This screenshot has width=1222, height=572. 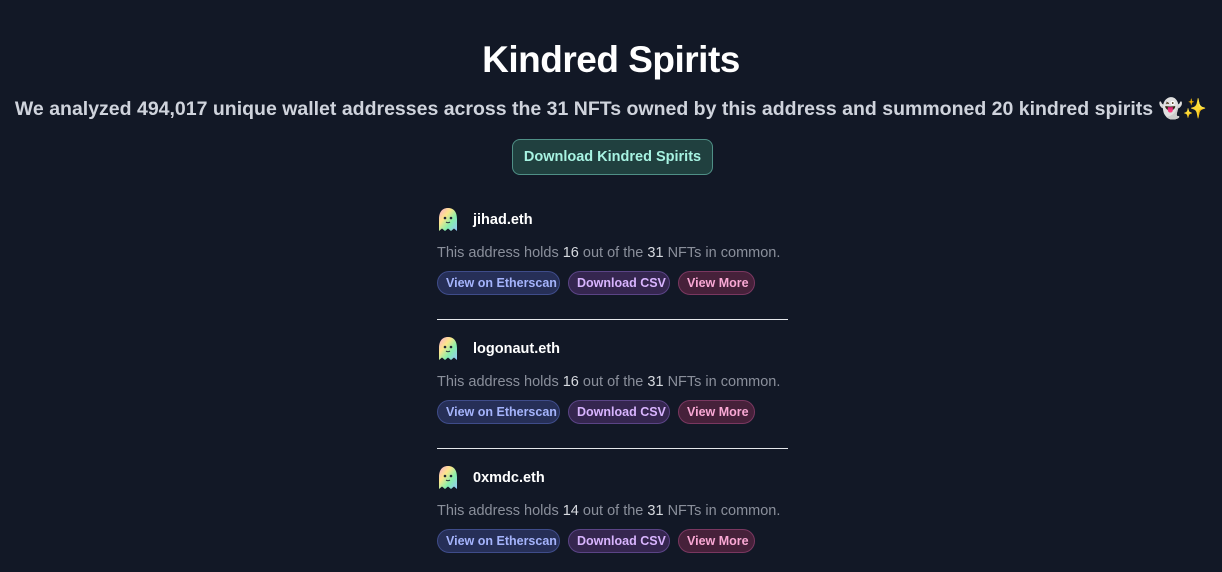 I want to click on page-title: Kindred Spirits, so click(x=611, y=59).